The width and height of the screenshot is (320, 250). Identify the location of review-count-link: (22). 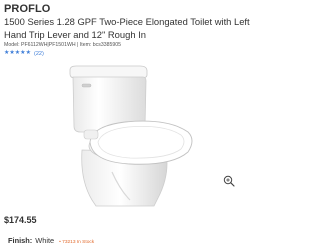
(39, 54).